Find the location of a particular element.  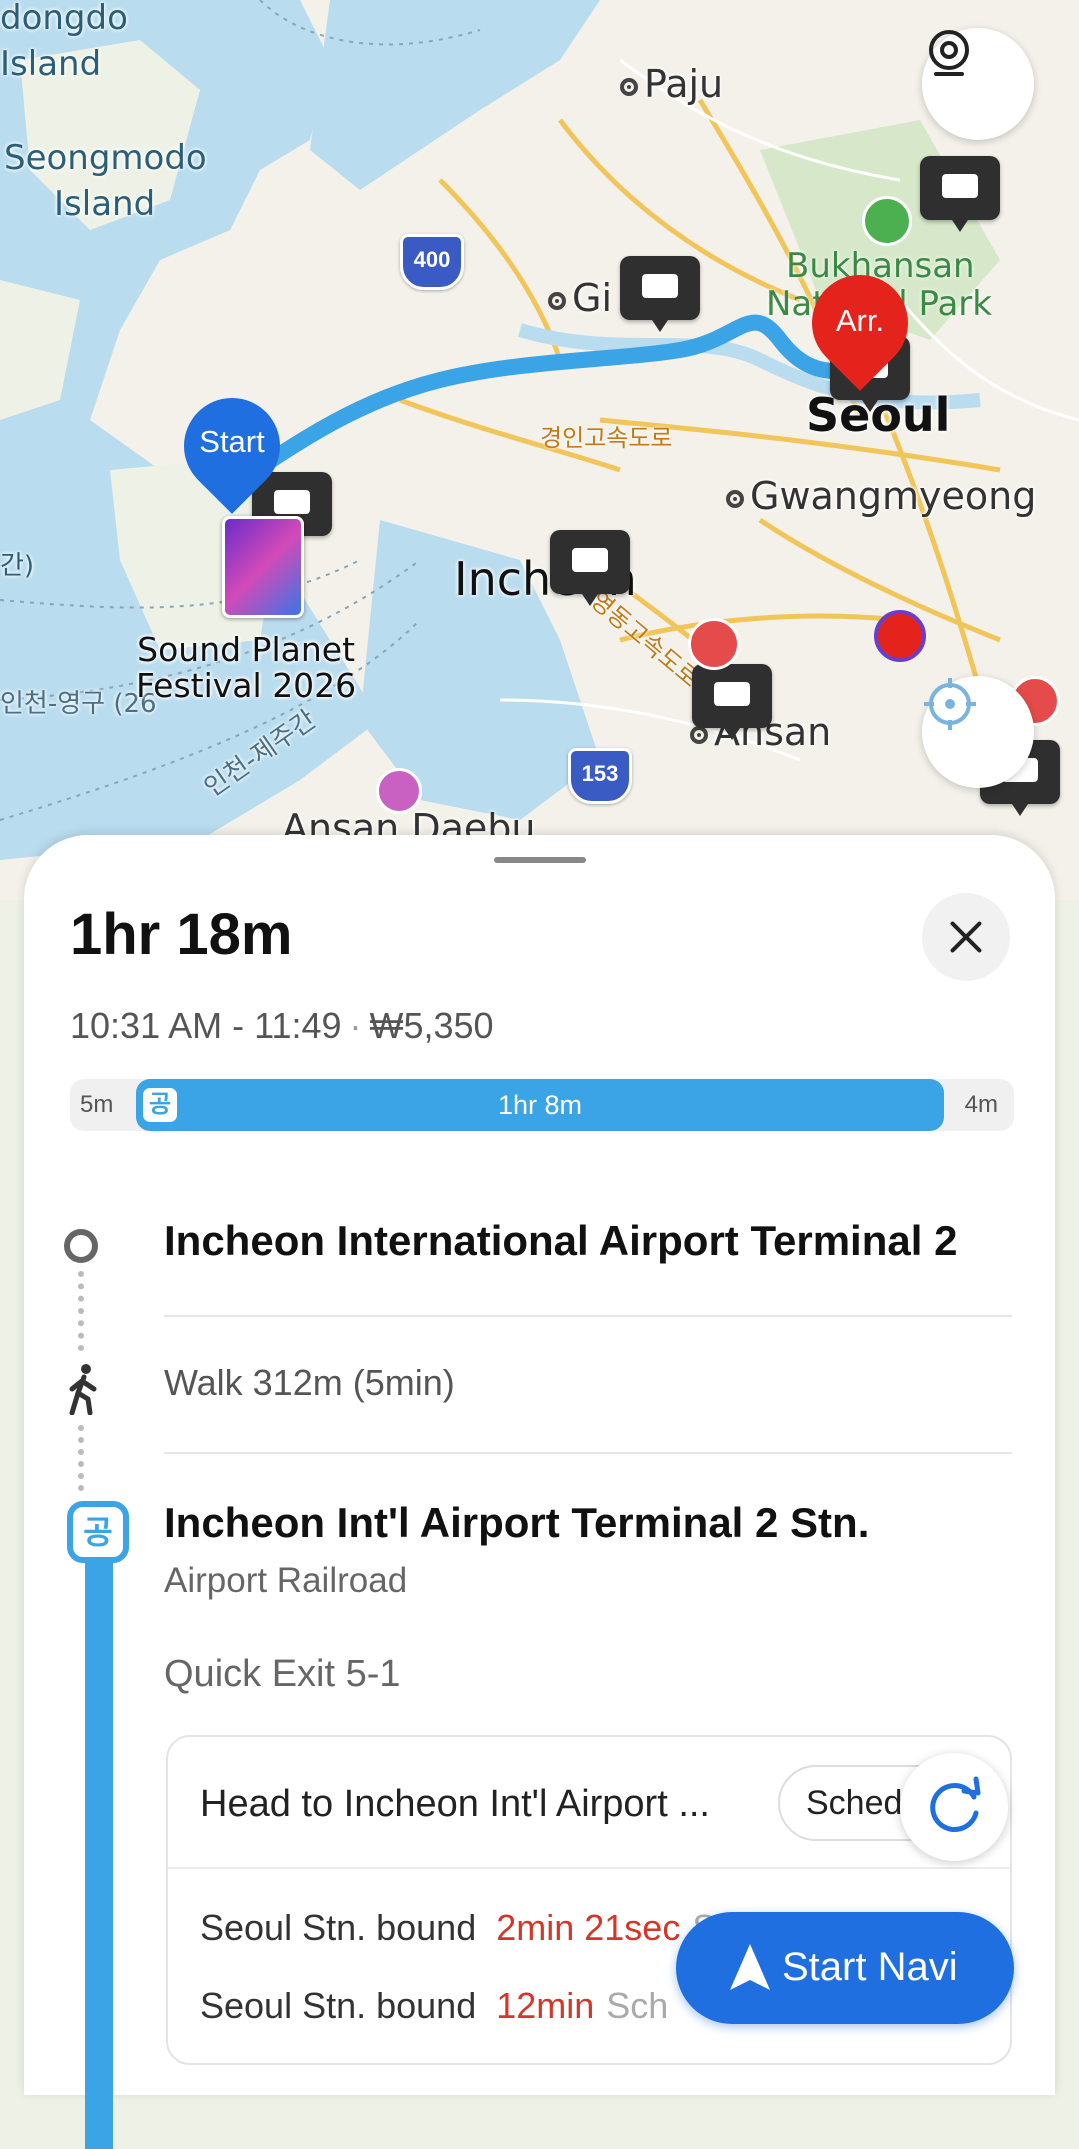

walk-end-duration: 4m is located at coordinates (981, 1104).